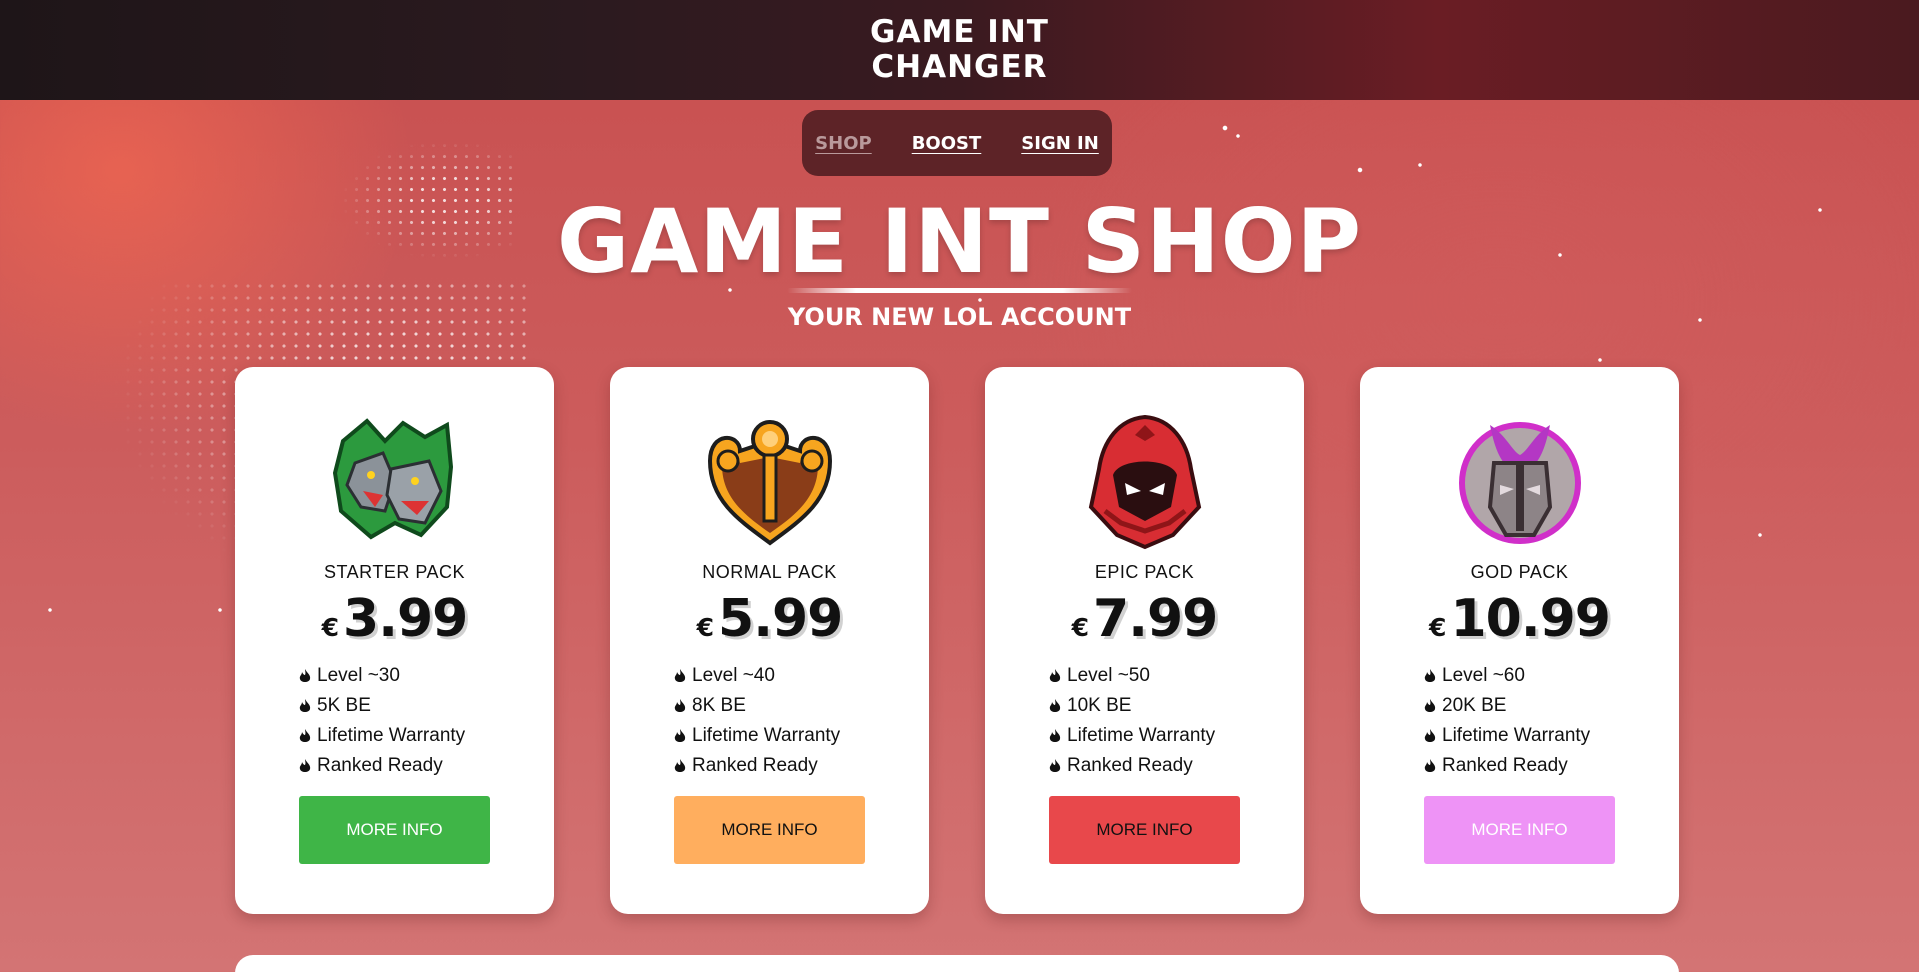 Image resolution: width=1919 pixels, height=972 pixels. I want to click on nav-boost-link: BOOST, so click(947, 143).